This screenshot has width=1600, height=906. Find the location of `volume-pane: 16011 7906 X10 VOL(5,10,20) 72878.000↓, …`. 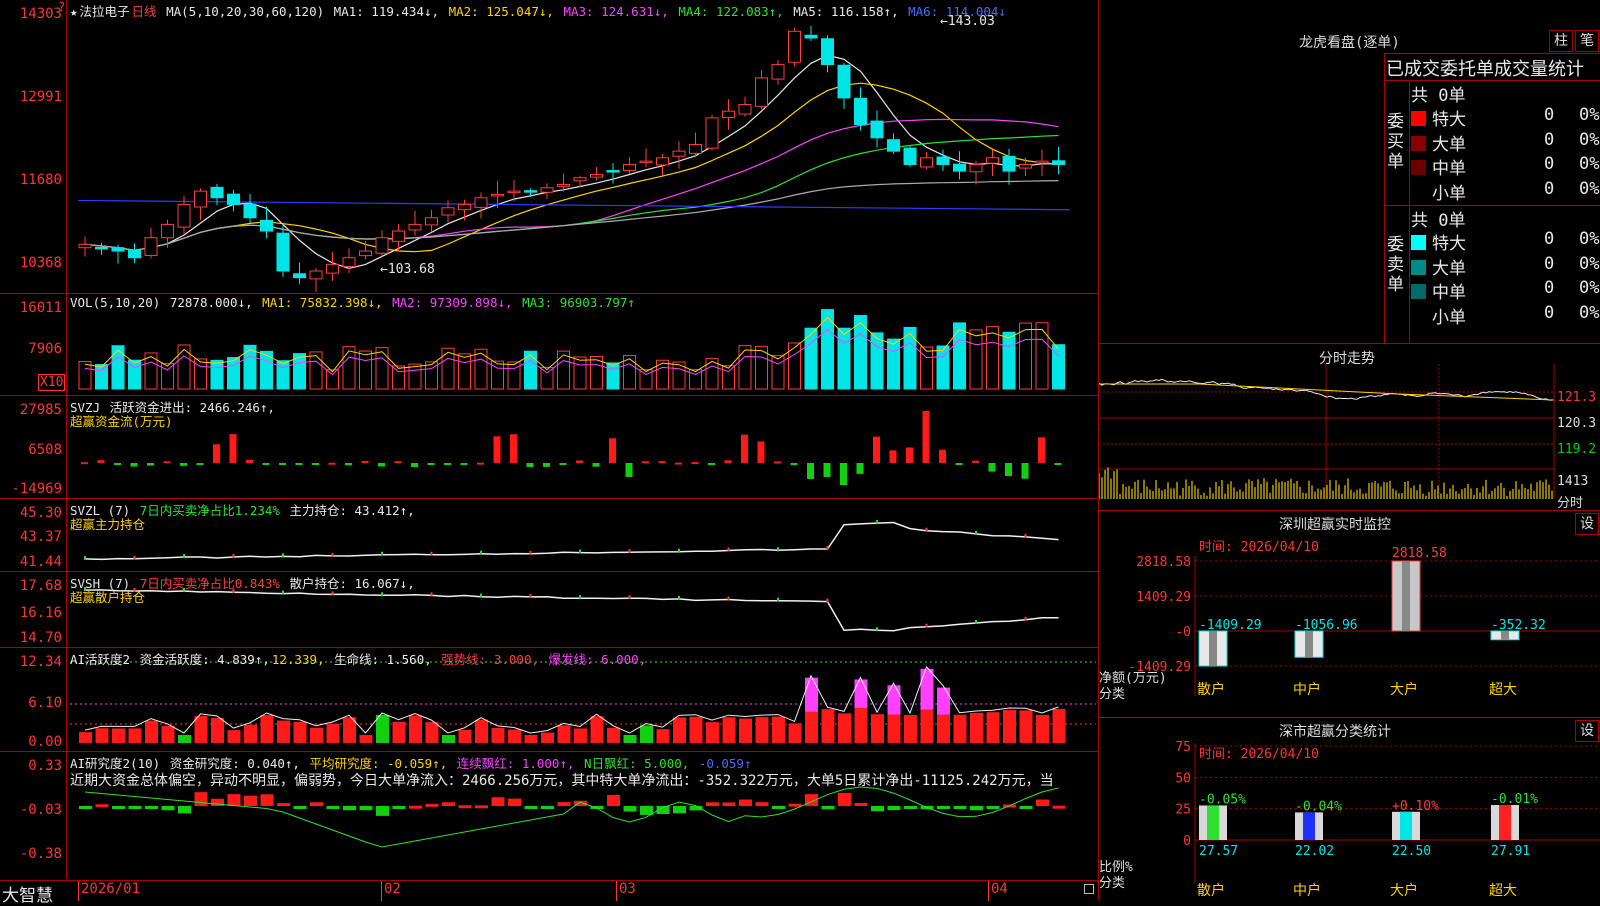

volume-pane: 16011 7906 X10 VOL(5,10,20) 72878.000↓, … is located at coordinates (549, 345).